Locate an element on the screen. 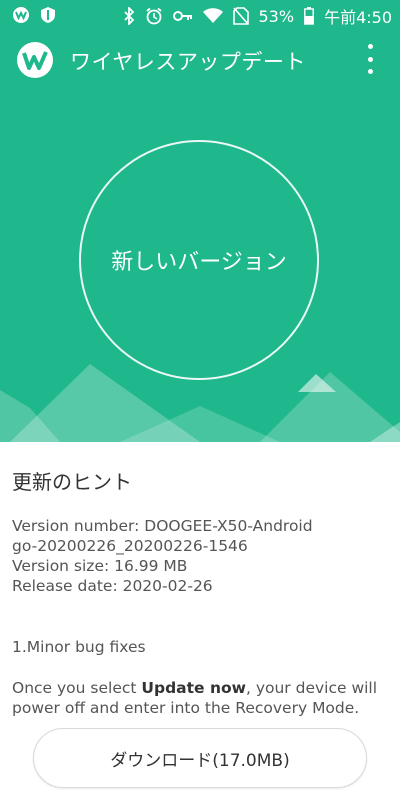 The width and height of the screenshot is (400, 800). more-options-button is located at coordinates (370, 59).